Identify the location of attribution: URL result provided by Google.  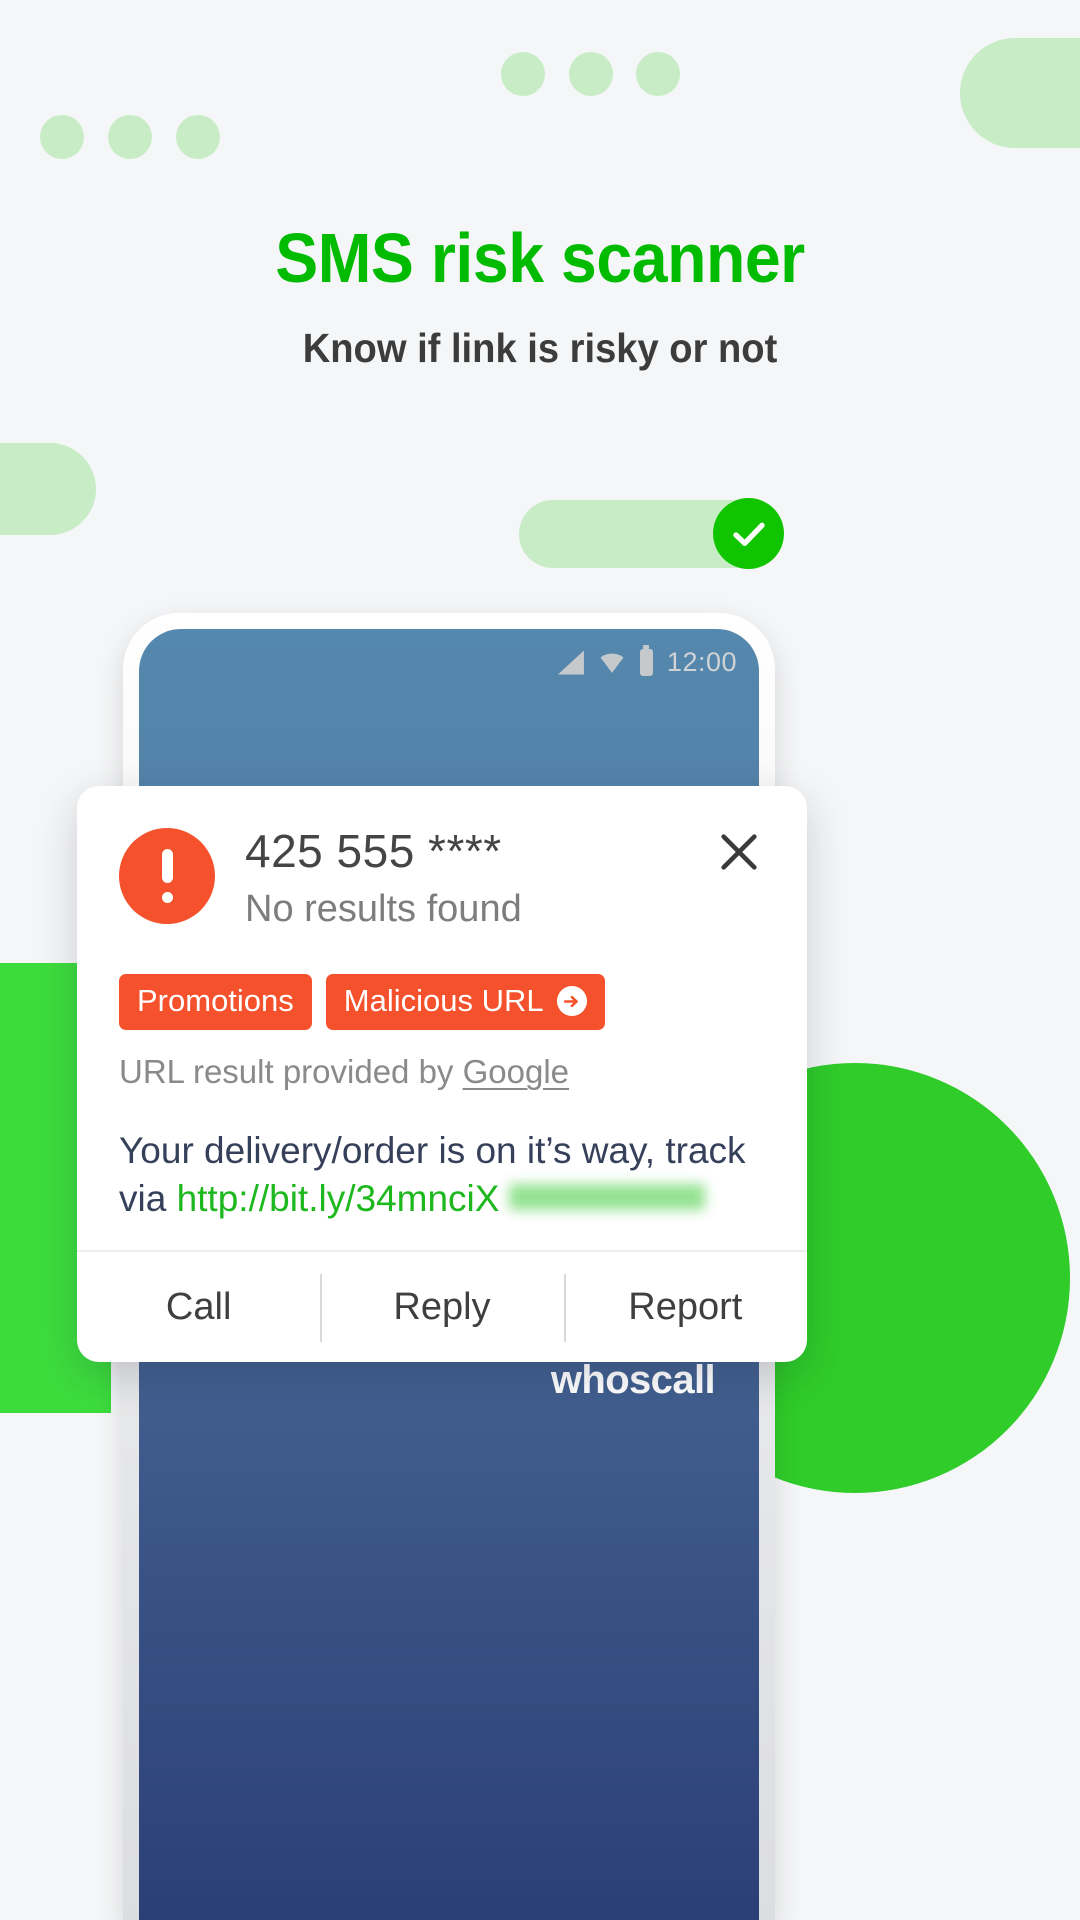
(442, 1072).